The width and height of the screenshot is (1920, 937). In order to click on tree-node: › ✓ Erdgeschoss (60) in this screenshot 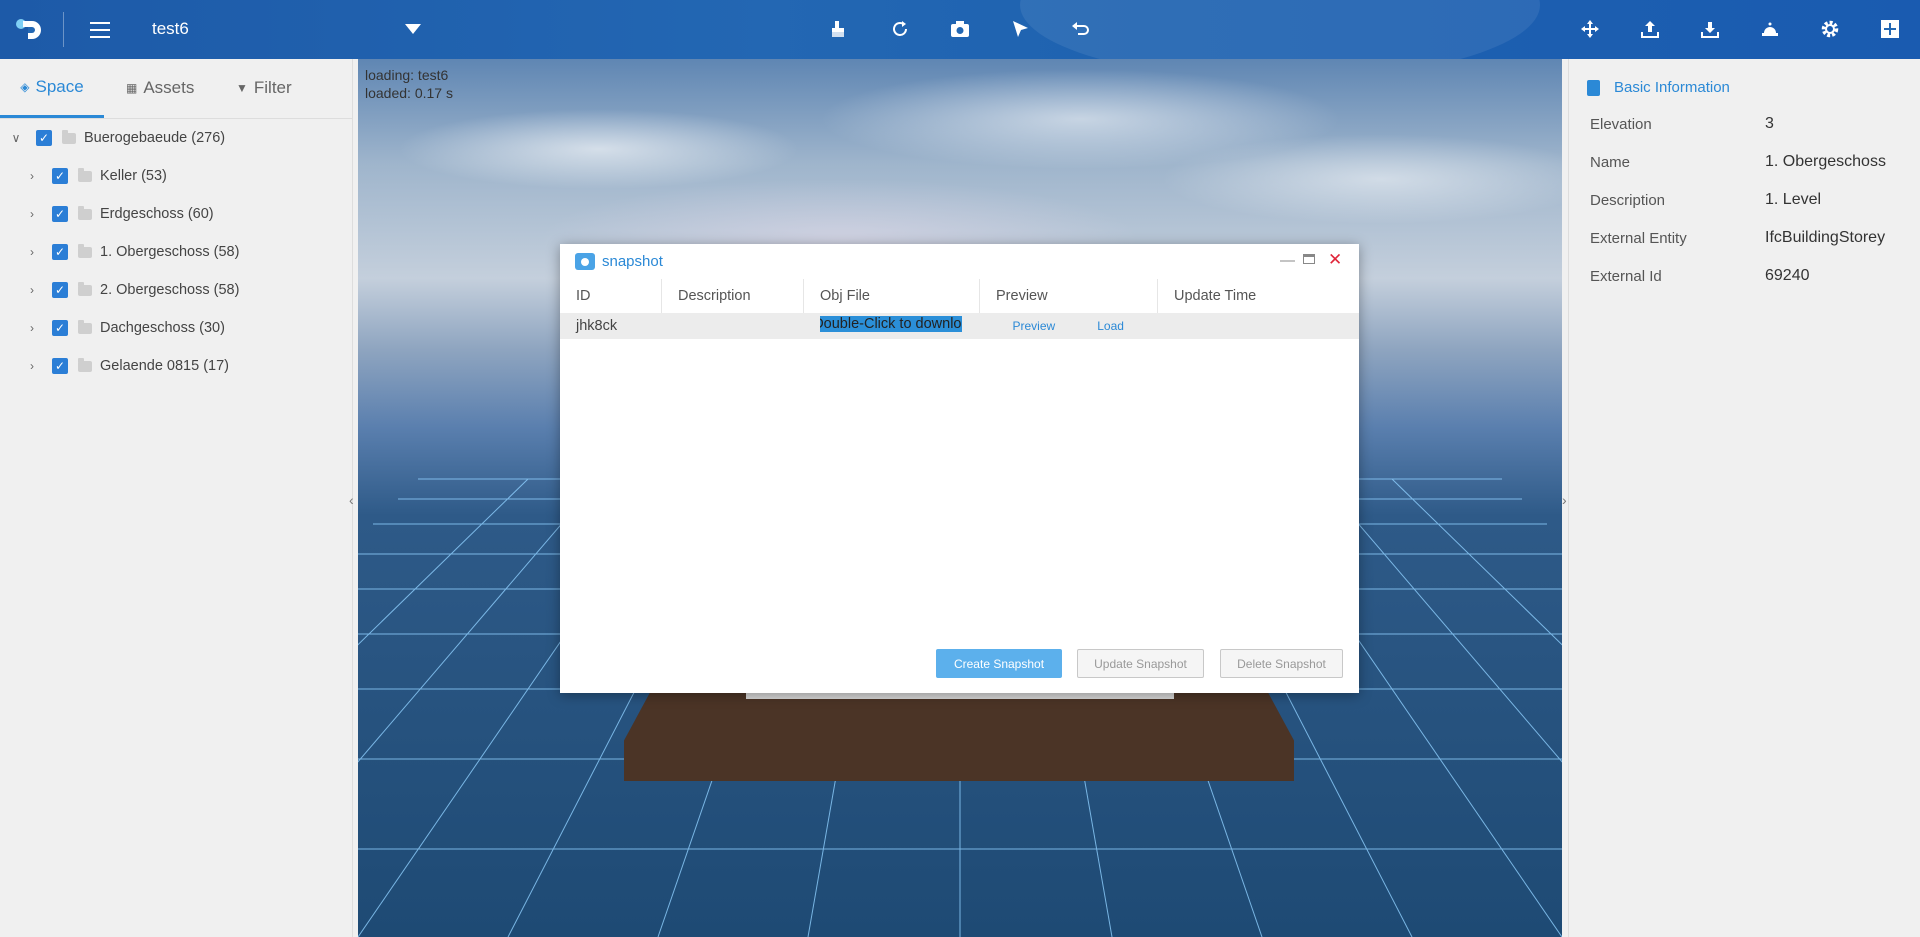, I will do `click(176, 214)`.